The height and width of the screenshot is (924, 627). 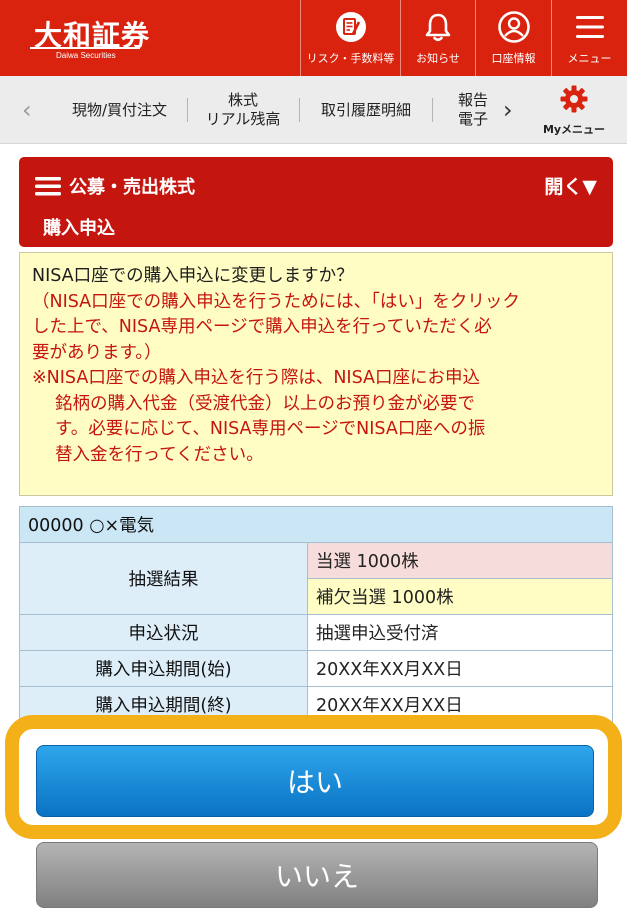 I want to click on account-info-label: 口座情報, so click(x=513, y=58).